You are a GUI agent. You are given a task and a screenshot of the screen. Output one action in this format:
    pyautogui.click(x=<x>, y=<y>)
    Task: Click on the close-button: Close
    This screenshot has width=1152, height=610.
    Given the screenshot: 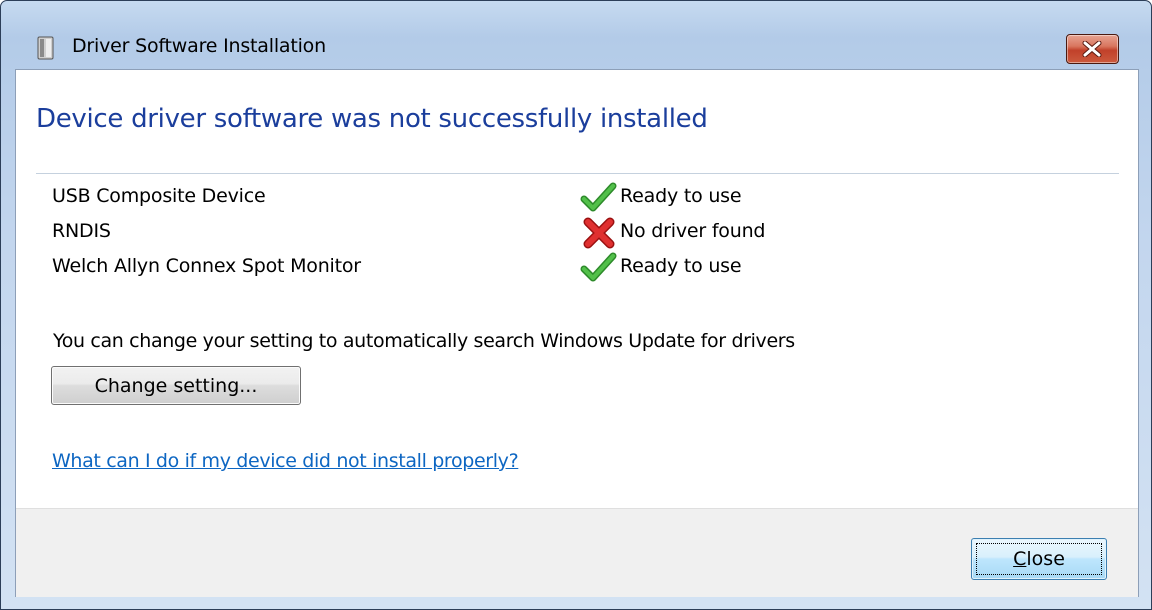 What is the action you would take?
    pyautogui.click(x=1039, y=559)
    